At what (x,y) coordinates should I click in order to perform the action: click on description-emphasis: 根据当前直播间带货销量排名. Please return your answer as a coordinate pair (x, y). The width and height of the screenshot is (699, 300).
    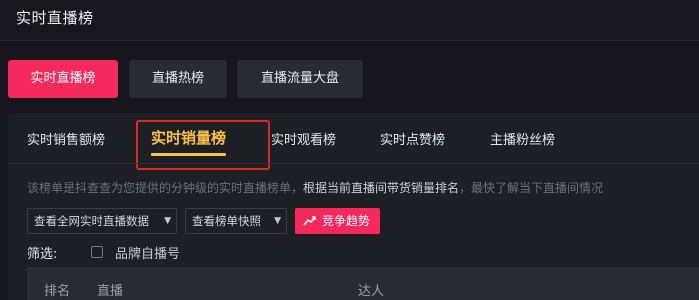
    Looking at the image, I should click on (381, 188).